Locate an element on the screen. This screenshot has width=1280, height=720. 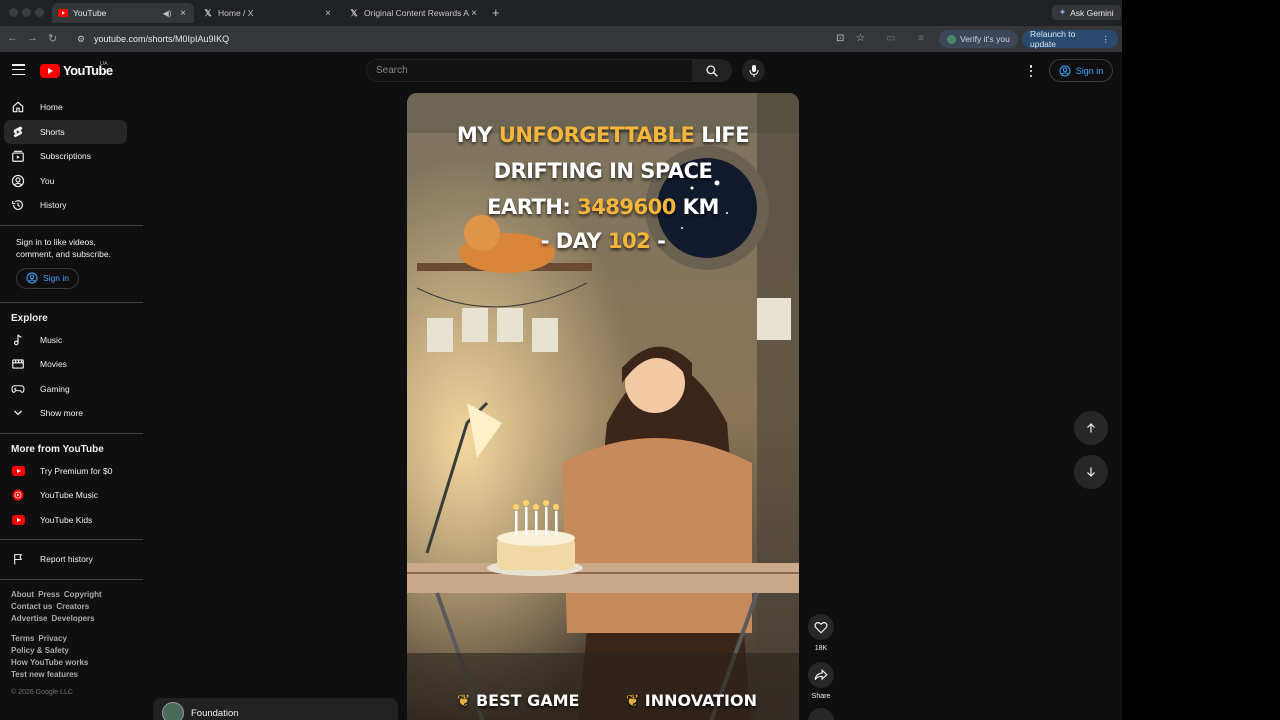
you-icon is located at coordinates (18, 181).